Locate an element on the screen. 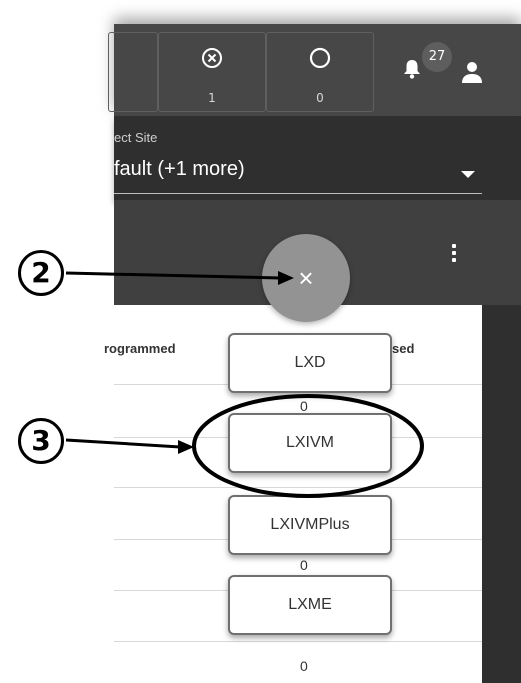  user-icon is located at coordinates (472, 74).